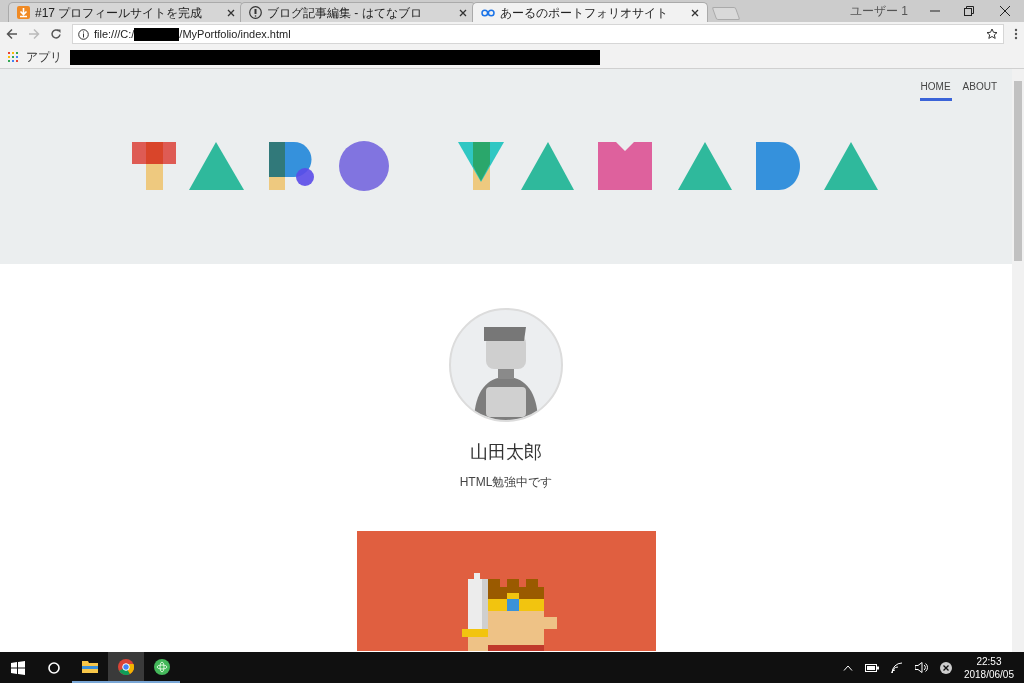  Describe the element at coordinates (879, 11) in the screenshot. I see `user-name: ユーザー 1` at that location.